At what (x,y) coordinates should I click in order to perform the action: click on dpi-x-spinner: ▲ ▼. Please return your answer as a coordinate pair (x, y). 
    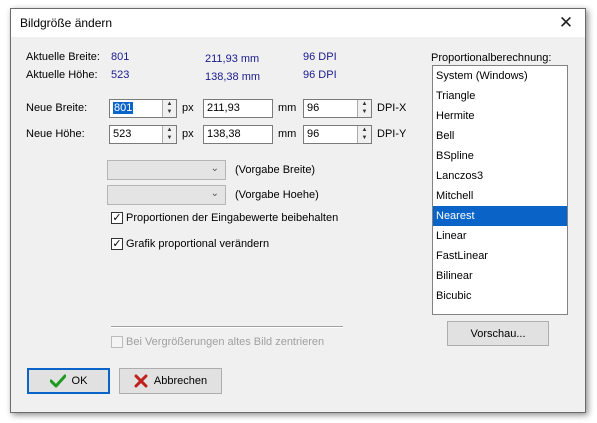
    Looking at the image, I should click on (364, 108).